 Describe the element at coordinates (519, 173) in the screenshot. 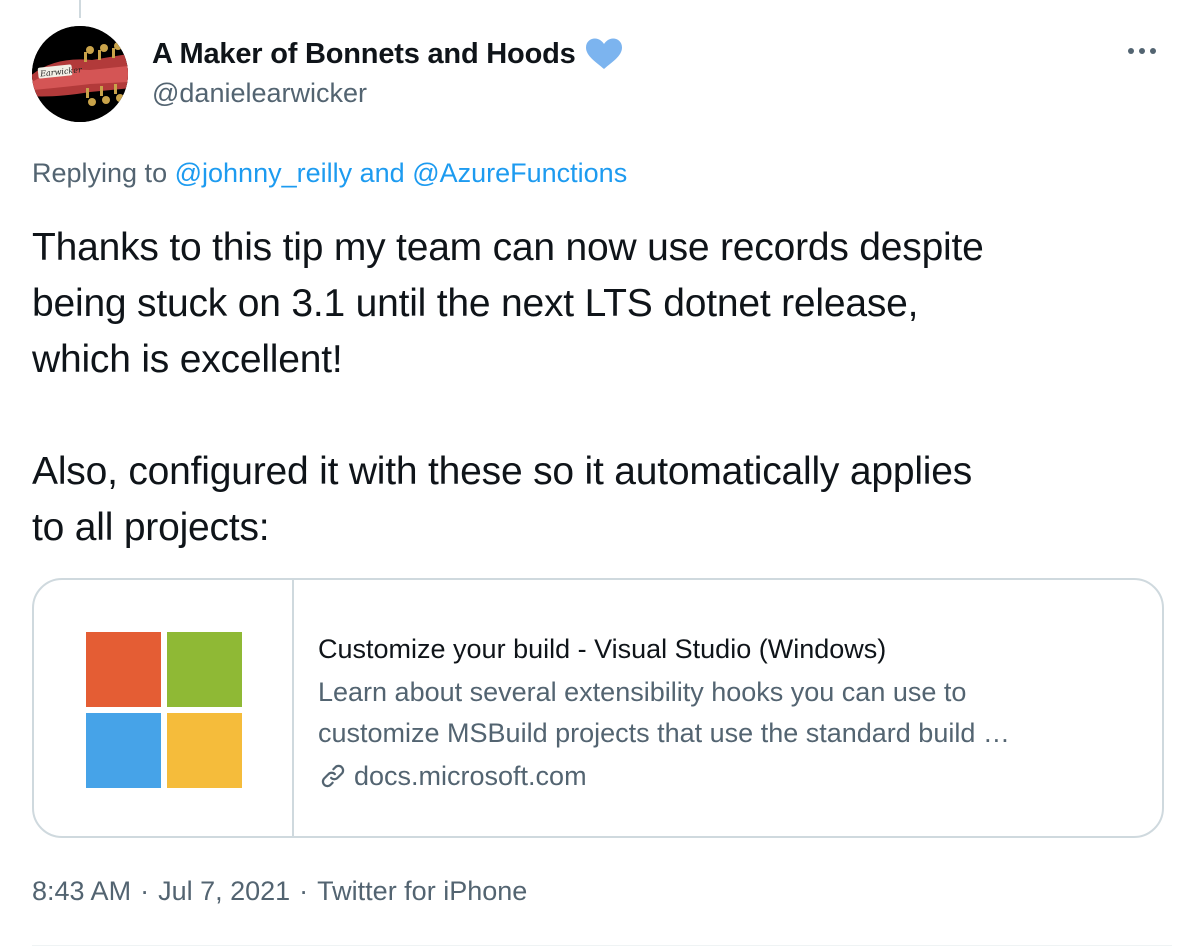

I see `mention-link-azure-functions: @AzureFunctions` at that location.